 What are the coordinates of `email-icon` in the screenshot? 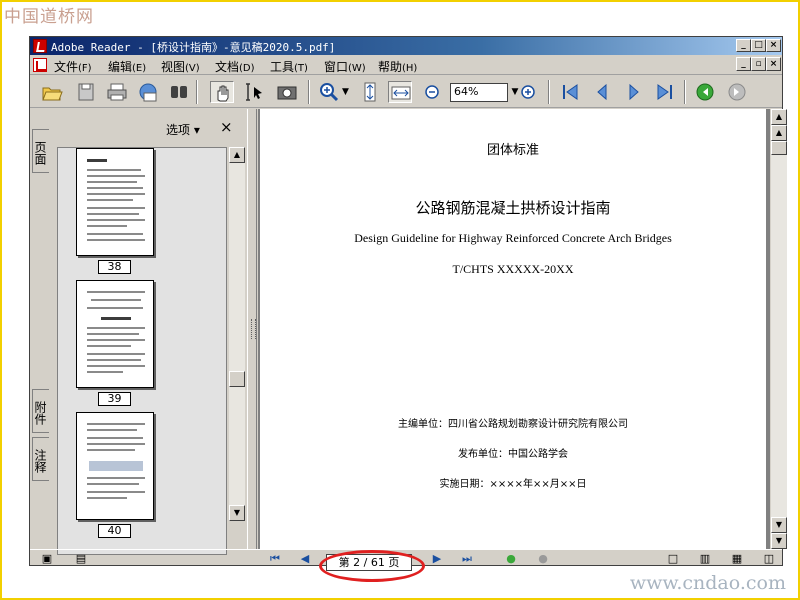 It's located at (148, 92).